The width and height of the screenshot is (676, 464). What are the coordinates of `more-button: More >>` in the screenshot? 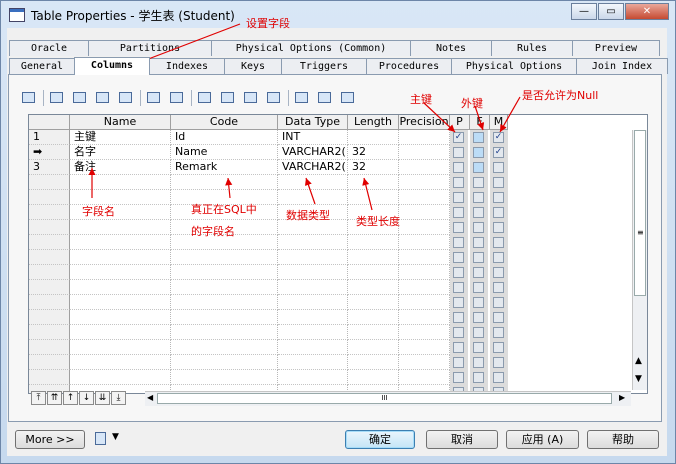 It's located at (50, 439).